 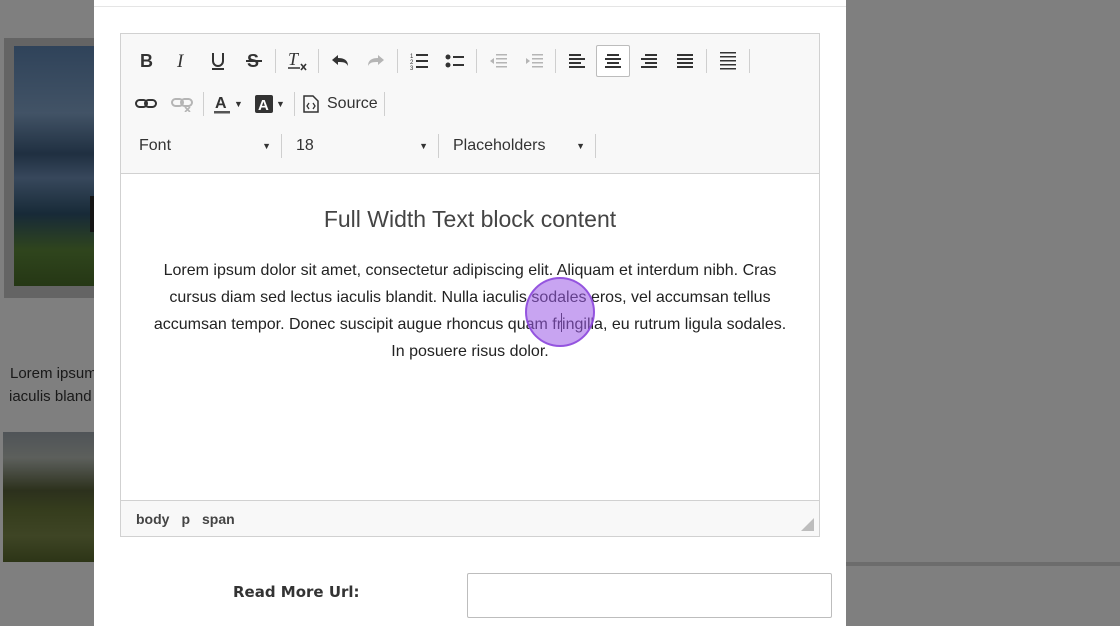 I want to click on align-center-button, so click(x=613, y=61).